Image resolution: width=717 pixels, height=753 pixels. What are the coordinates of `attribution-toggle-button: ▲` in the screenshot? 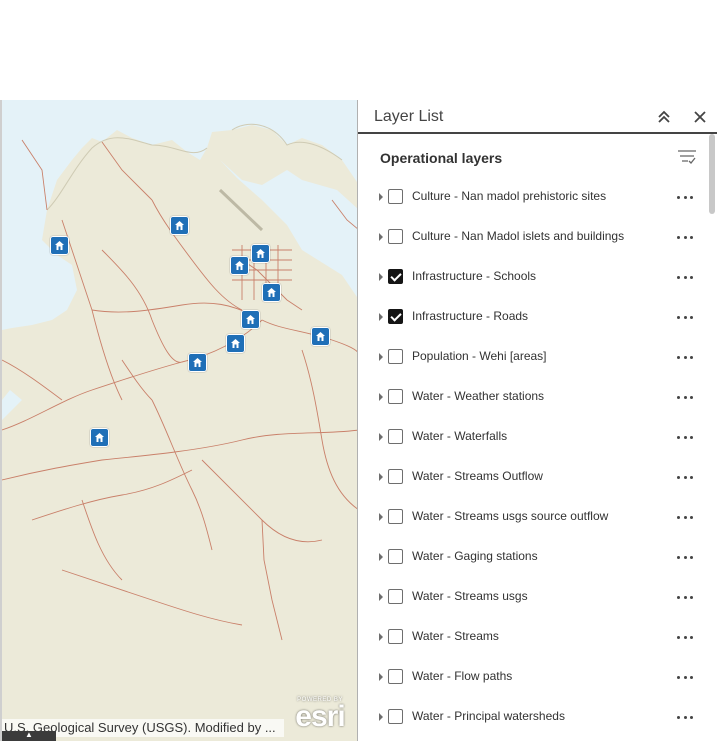 It's located at (29, 736).